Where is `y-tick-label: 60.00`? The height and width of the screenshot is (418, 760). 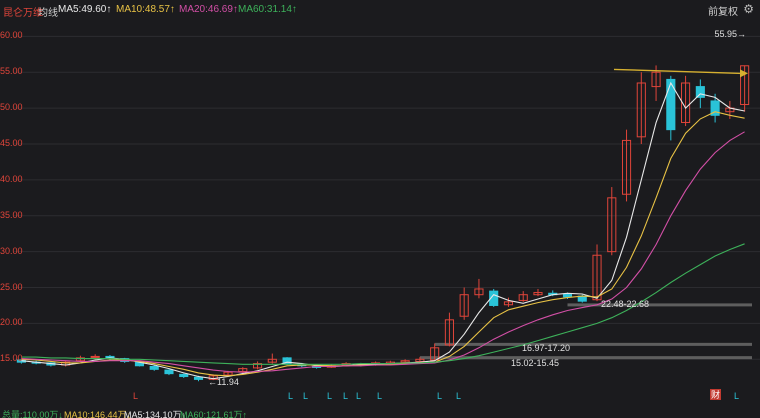 y-tick-label: 60.00 is located at coordinates (11, 35).